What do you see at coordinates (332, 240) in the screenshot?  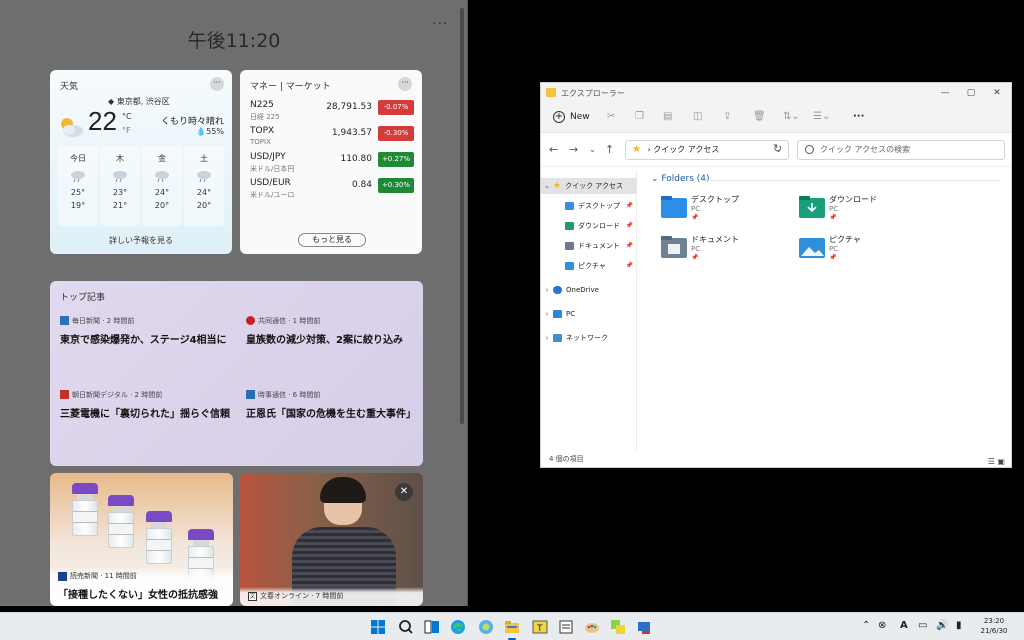 I see `market-more-button: もっと見る` at bounding box center [332, 240].